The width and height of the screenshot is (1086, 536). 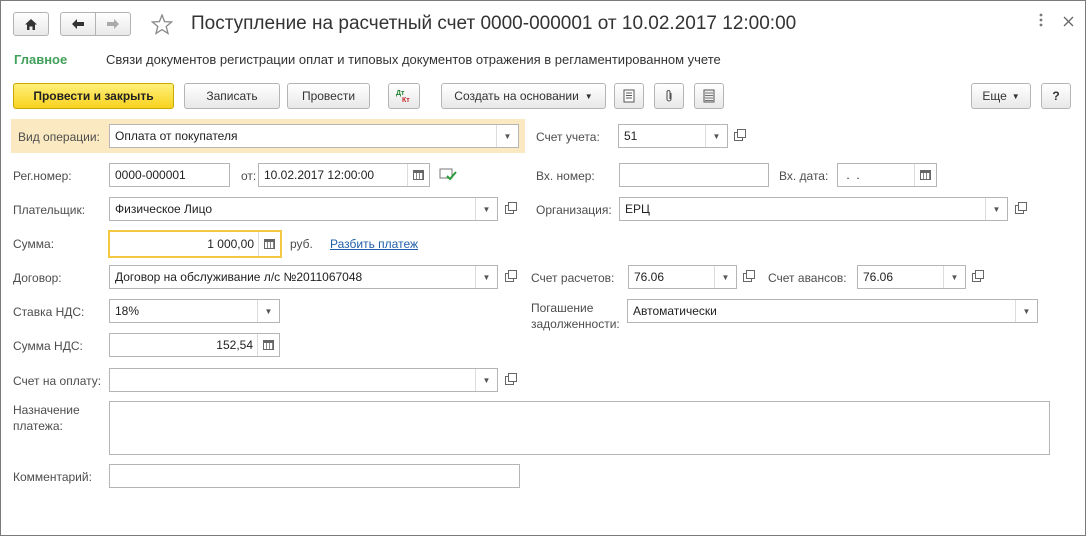 I want to click on more-vert-icon, so click(x=1041, y=21).